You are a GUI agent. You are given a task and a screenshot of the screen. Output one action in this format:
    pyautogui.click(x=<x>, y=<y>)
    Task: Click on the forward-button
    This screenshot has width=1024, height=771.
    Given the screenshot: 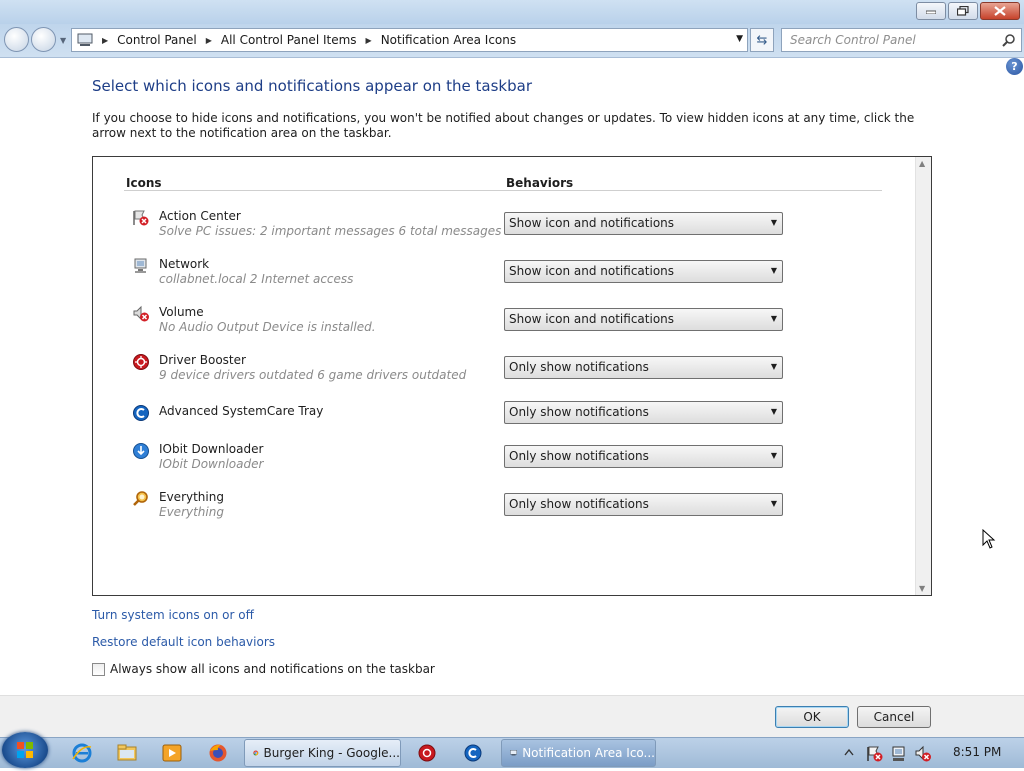 What is the action you would take?
    pyautogui.click(x=43, y=39)
    